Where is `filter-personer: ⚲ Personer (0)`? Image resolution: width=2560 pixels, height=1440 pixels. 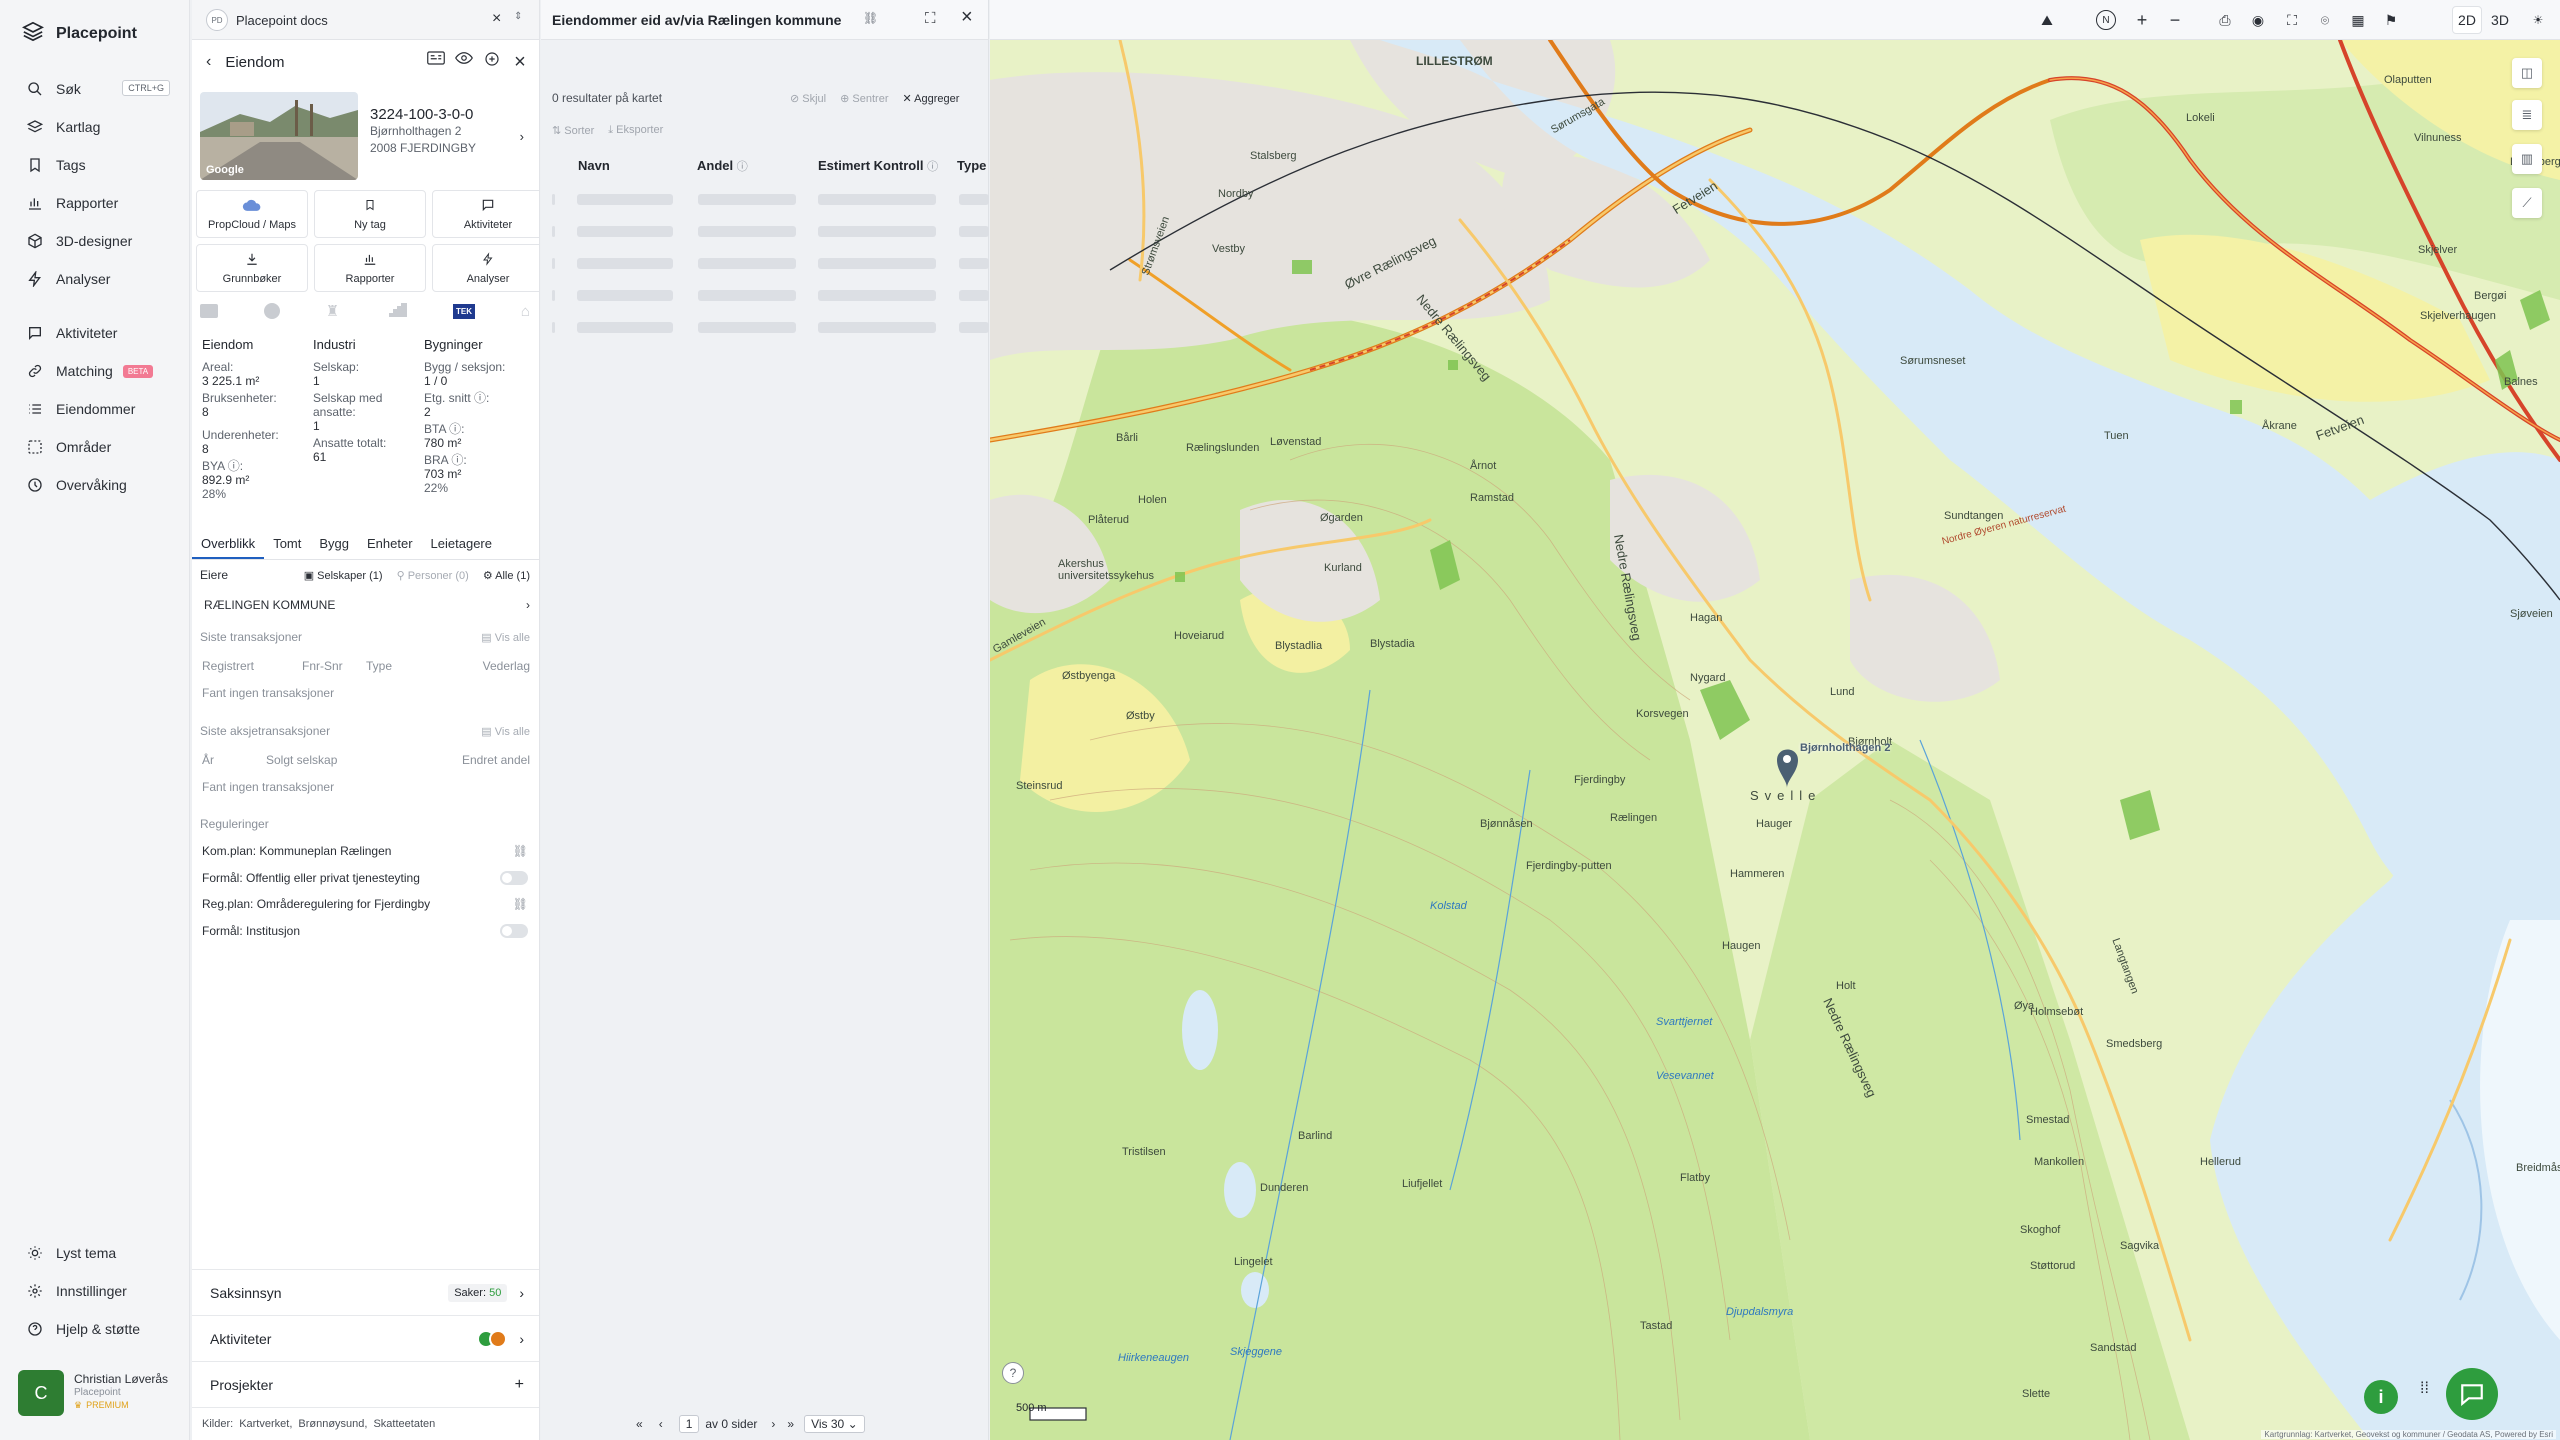 filter-personer: ⚲ Personer (0) is located at coordinates (433, 575).